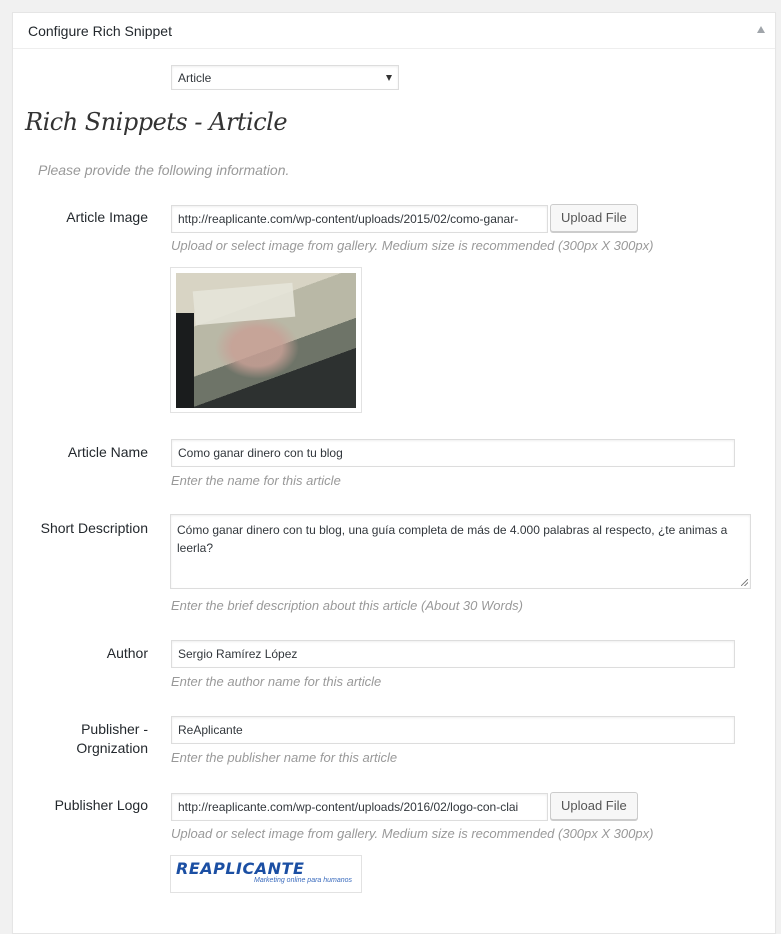 The height and width of the screenshot is (934, 781). I want to click on snippet-type-select: Article, so click(285, 77).